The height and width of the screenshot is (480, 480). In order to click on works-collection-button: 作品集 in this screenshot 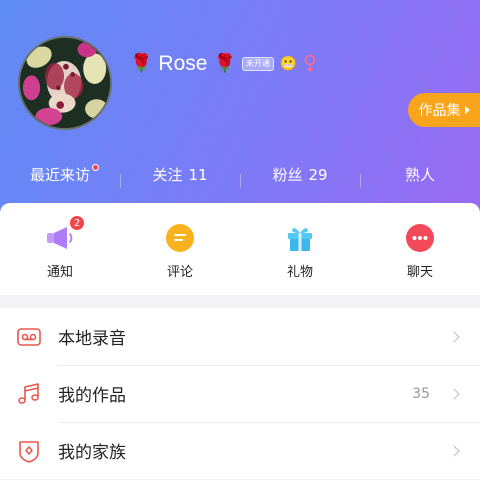, I will do `click(444, 110)`.